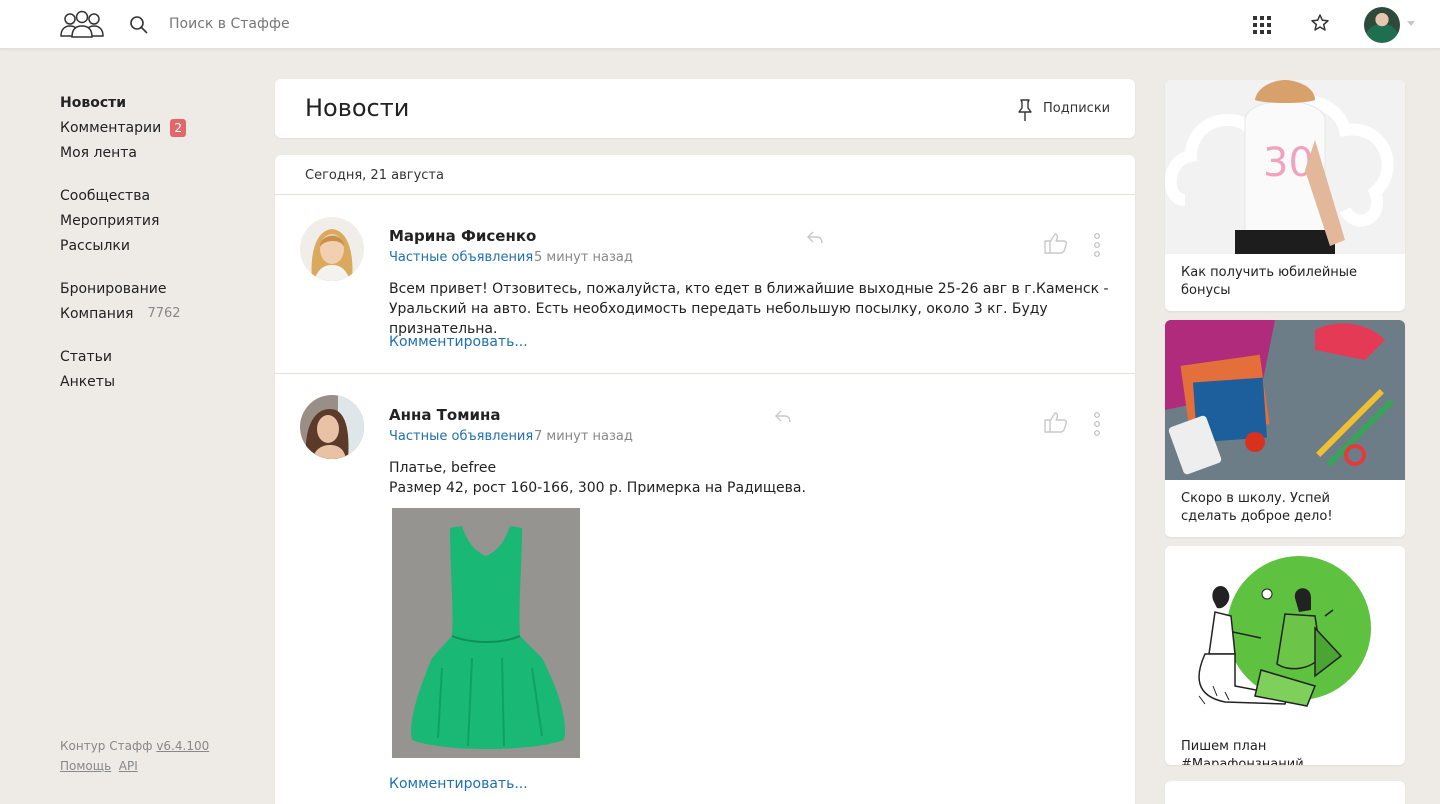  I want to click on nav-item-label: Статьи, so click(86, 356).